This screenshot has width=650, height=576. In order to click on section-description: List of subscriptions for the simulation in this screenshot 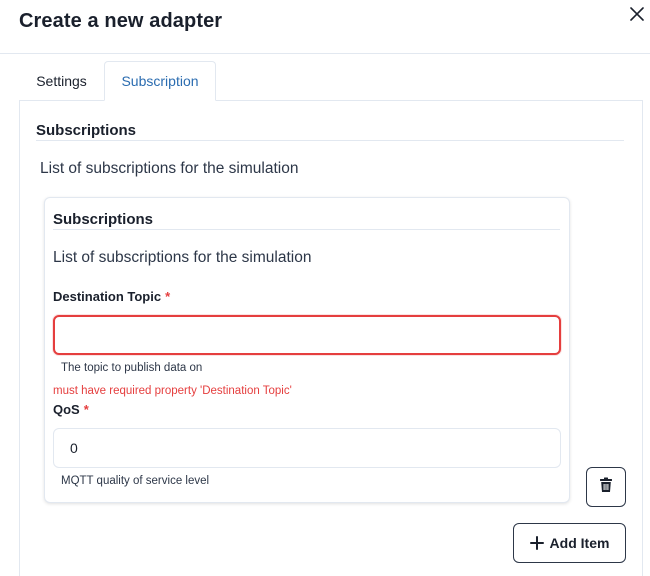, I will do `click(169, 168)`.